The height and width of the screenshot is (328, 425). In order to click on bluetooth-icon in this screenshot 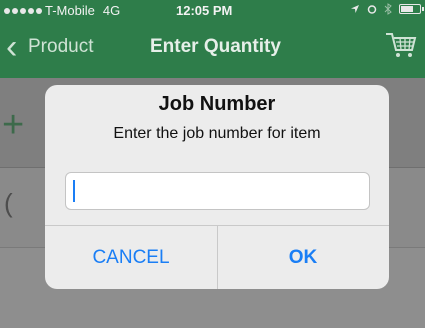, I will do `click(388, 9)`.